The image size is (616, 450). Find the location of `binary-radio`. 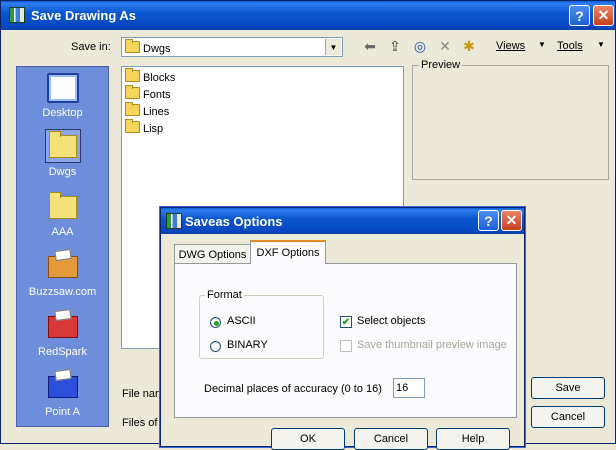

binary-radio is located at coordinates (215, 346).